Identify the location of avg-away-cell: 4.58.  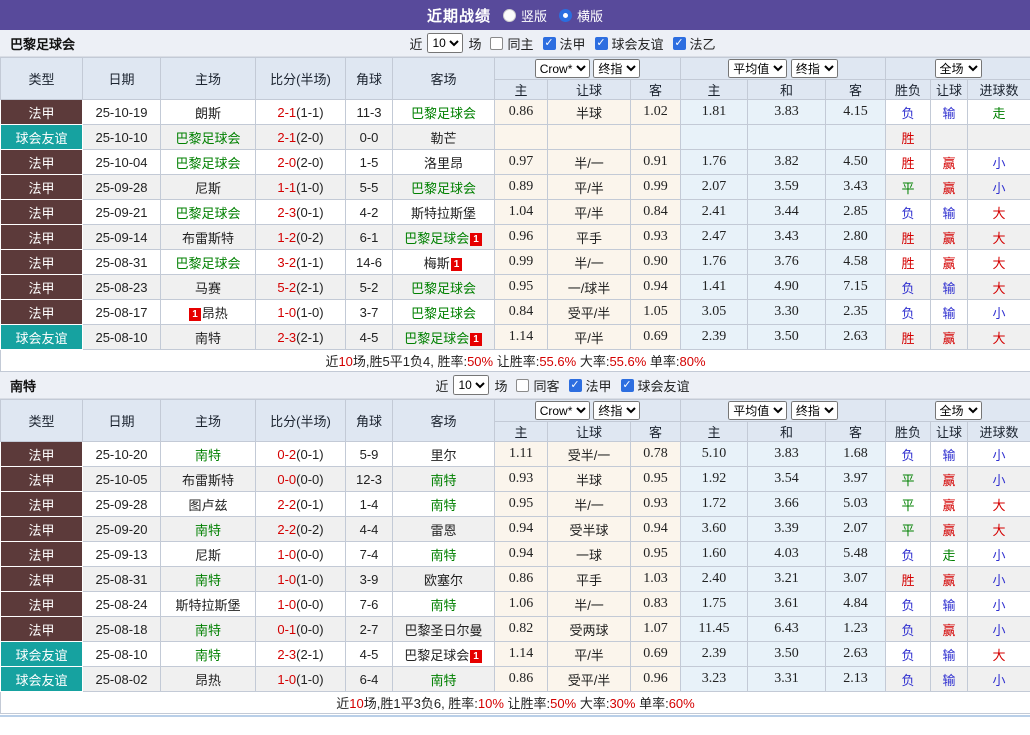
(856, 262).